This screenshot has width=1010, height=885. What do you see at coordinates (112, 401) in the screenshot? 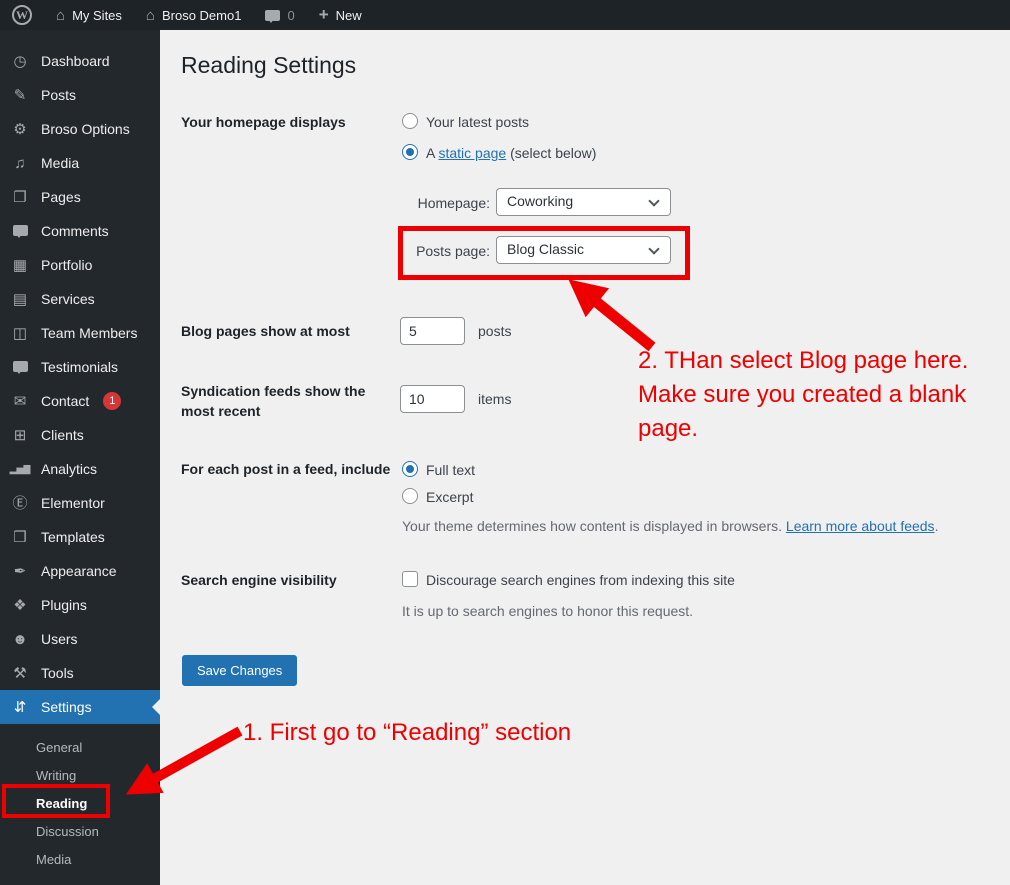
I see `unread-count-badge: 1` at bounding box center [112, 401].